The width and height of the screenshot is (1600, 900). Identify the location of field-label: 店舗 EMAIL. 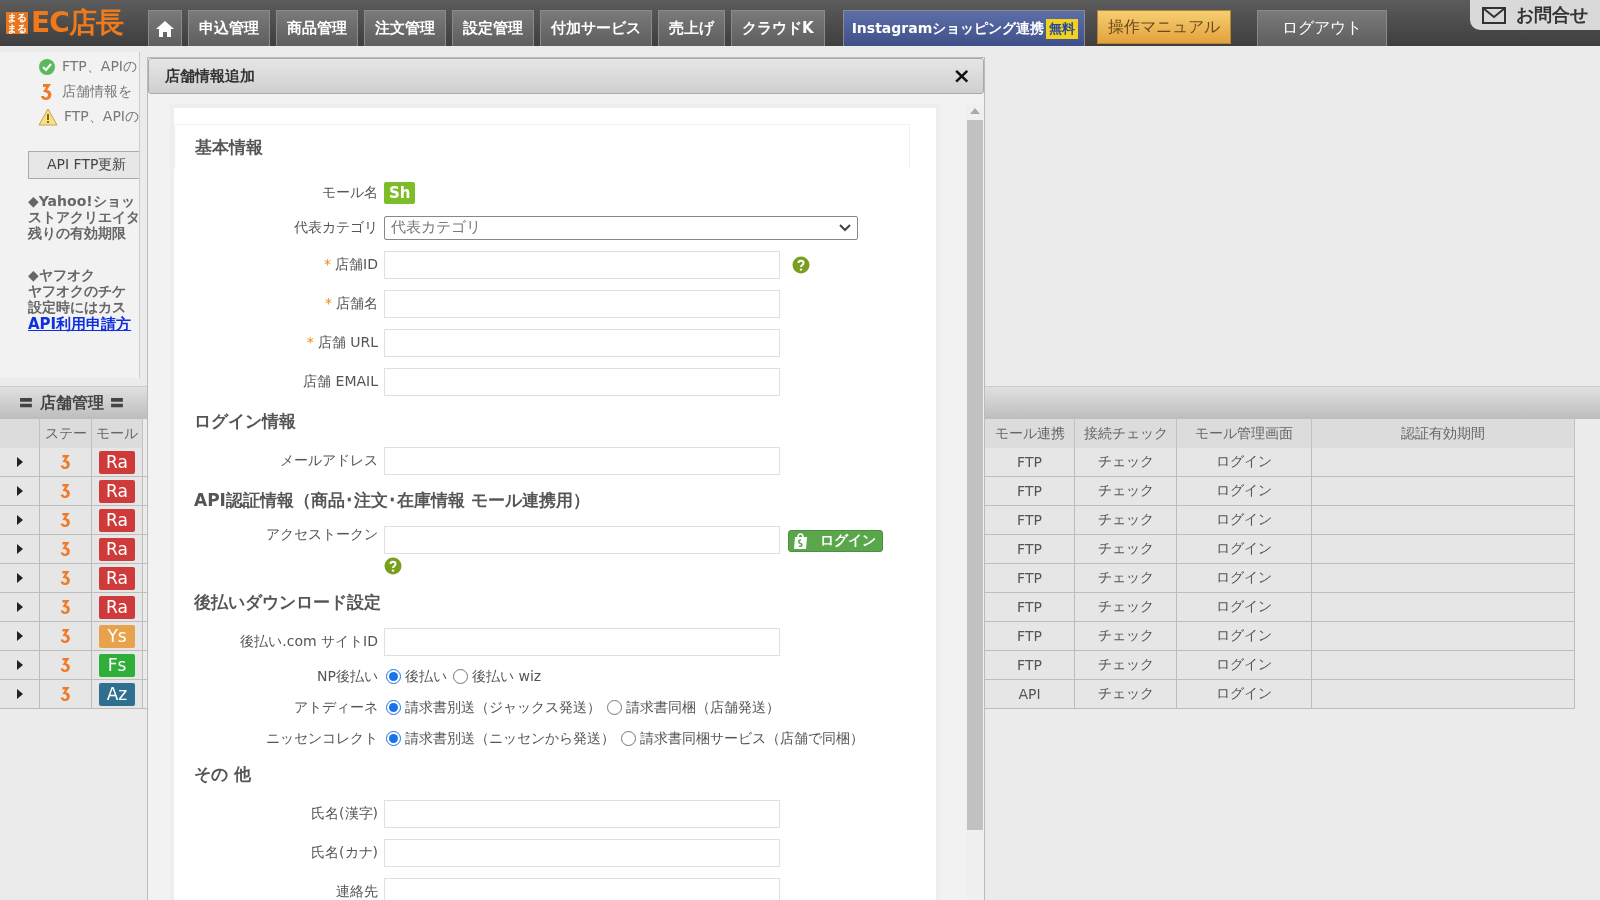
(340, 381).